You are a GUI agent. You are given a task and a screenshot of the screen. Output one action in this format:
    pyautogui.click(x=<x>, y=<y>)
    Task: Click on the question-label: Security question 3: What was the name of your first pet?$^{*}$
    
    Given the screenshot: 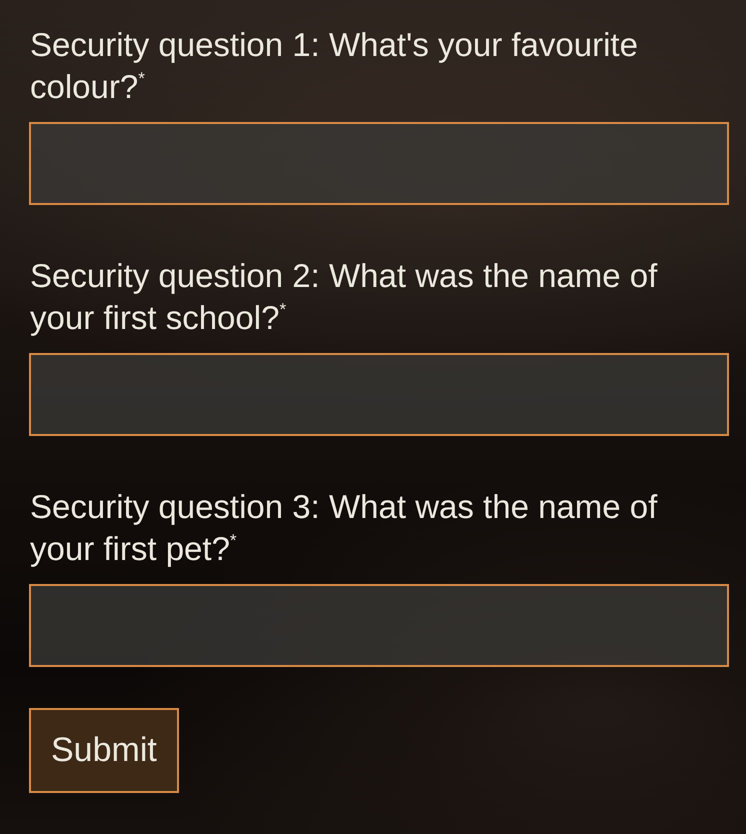 What is the action you would take?
    pyautogui.click(x=343, y=528)
    